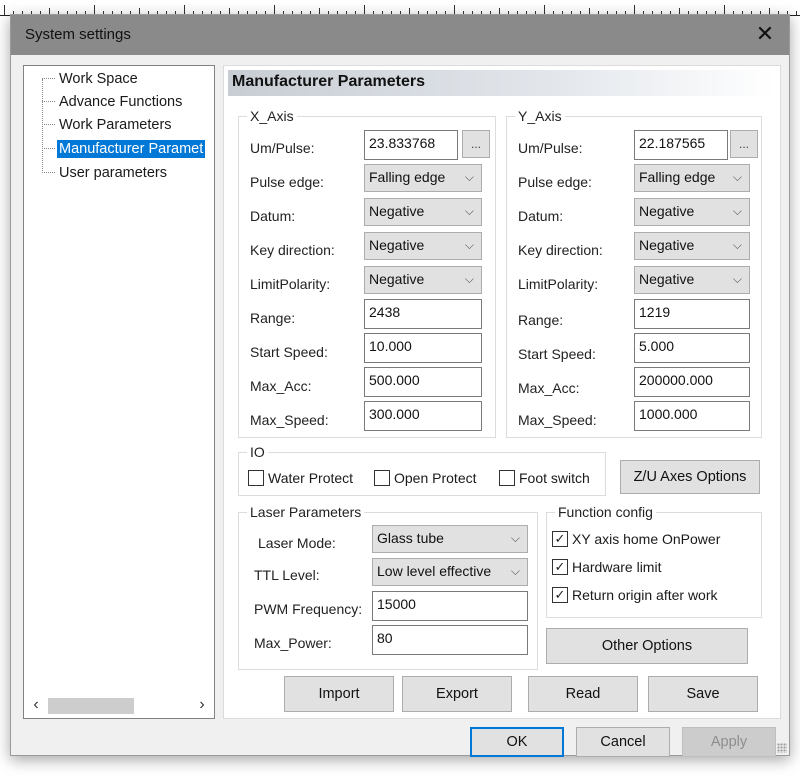 The image size is (800, 784). What do you see at coordinates (502, 83) in the screenshot?
I see `panel-title: Manufacturer Parameters` at bounding box center [502, 83].